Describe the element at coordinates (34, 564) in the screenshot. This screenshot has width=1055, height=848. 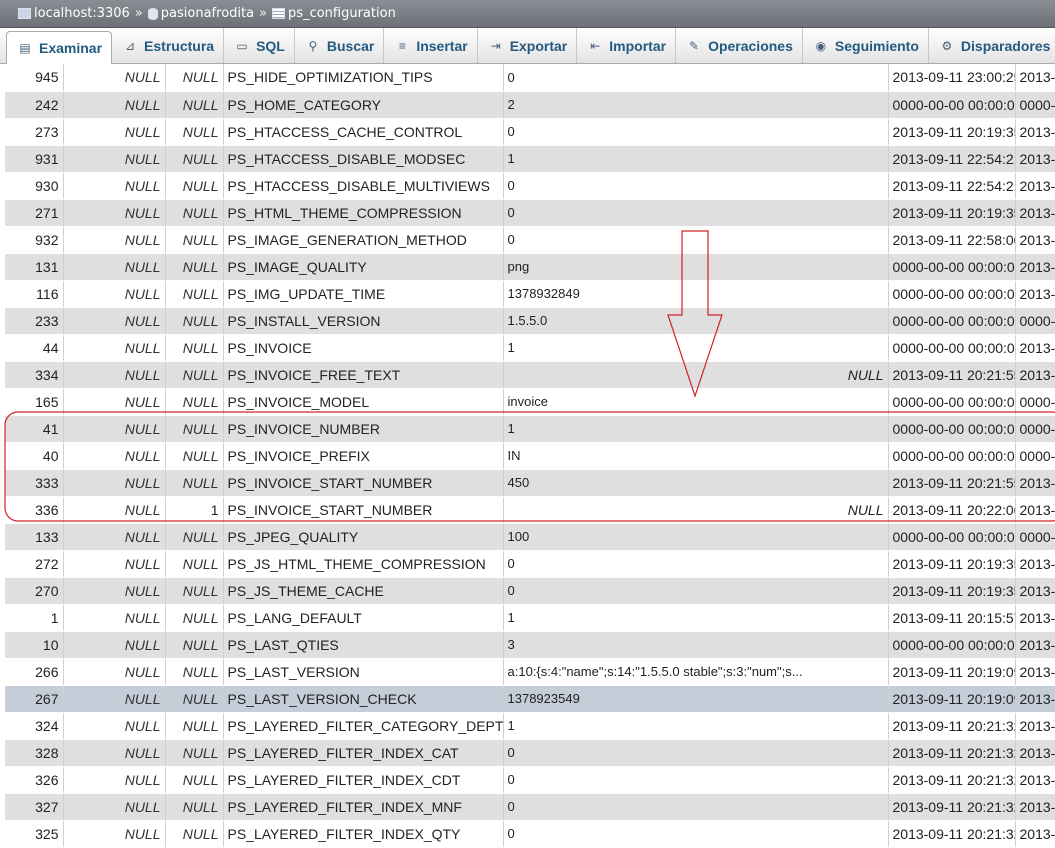
I see `cell-id: 272` at that location.